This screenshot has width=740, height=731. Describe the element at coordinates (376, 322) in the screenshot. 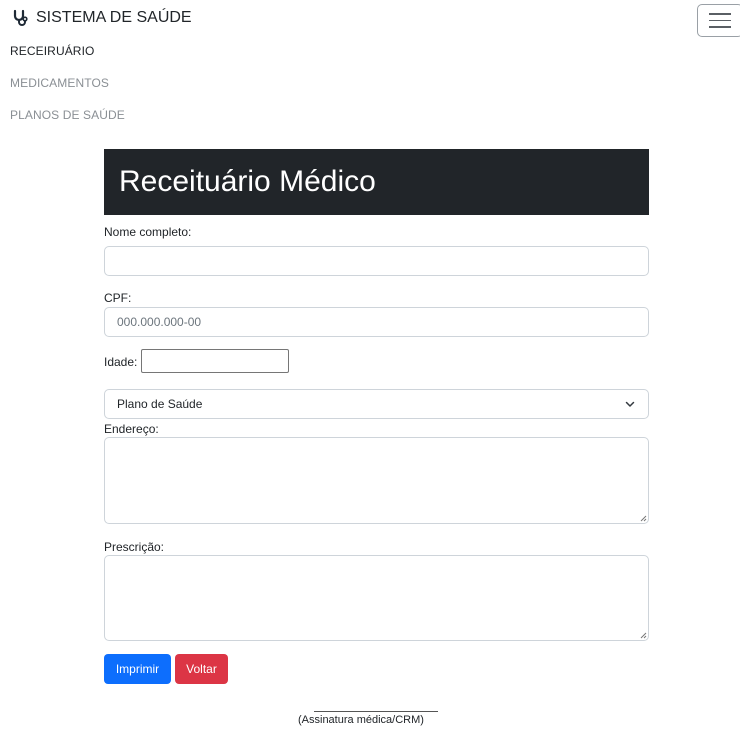

I see `cpf-input` at that location.